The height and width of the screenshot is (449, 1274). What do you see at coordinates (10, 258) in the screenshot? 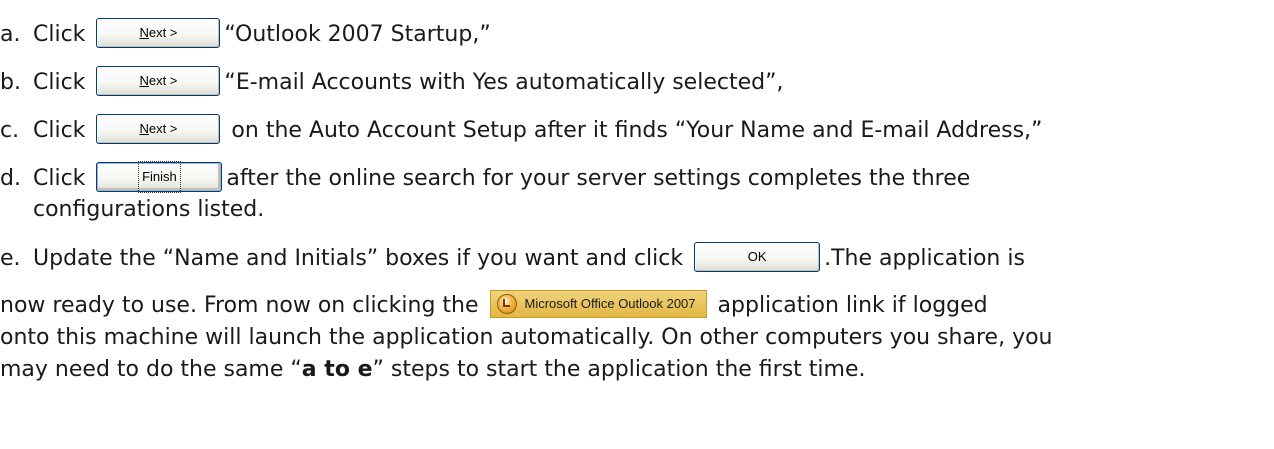
I see `step-marker: e.` at bounding box center [10, 258].